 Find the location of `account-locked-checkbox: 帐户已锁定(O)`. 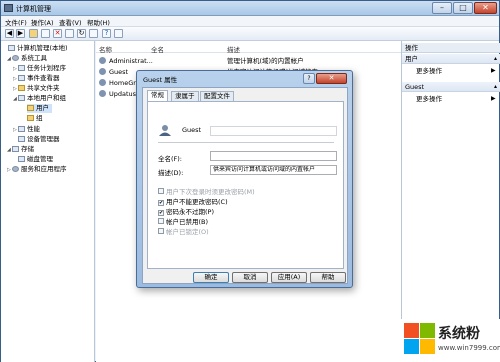

account-locked-checkbox: 帐户已锁定(O) is located at coordinates (183, 232).